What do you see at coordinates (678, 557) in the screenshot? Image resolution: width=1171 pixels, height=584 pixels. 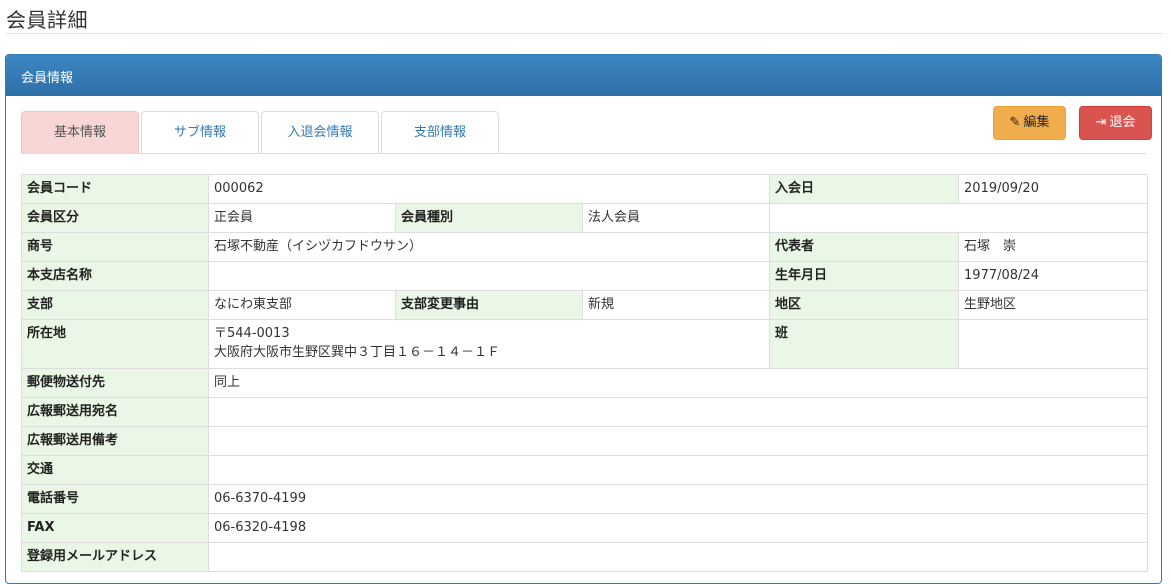 I see `email-value` at bounding box center [678, 557].